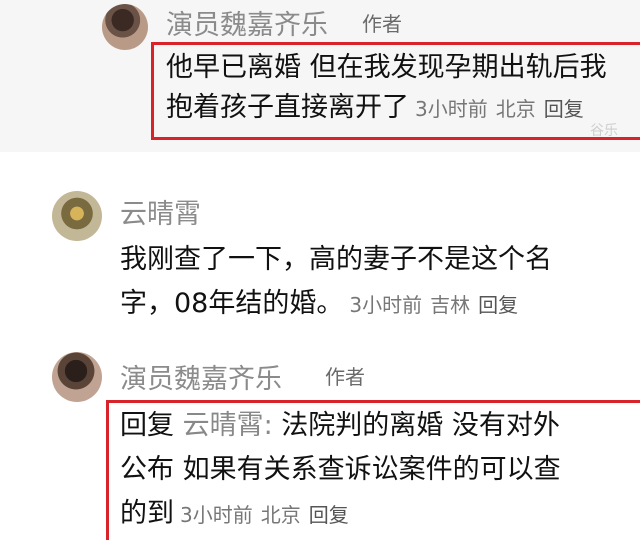  What do you see at coordinates (450, 305) in the screenshot?
I see `comment-location: 吉林` at bounding box center [450, 305].